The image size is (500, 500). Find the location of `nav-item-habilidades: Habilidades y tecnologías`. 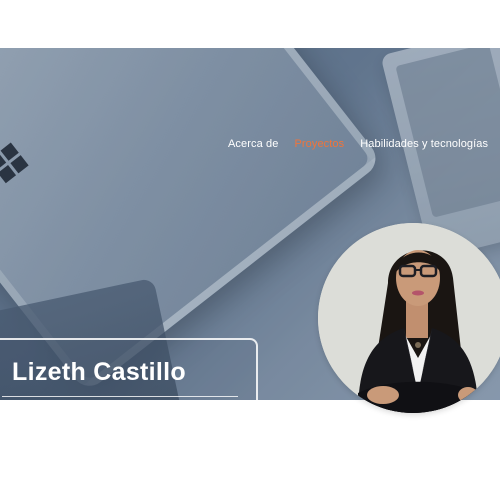

nav-item-habilidades: Habilidades y tecnologías is located at coordinates (424, 144).